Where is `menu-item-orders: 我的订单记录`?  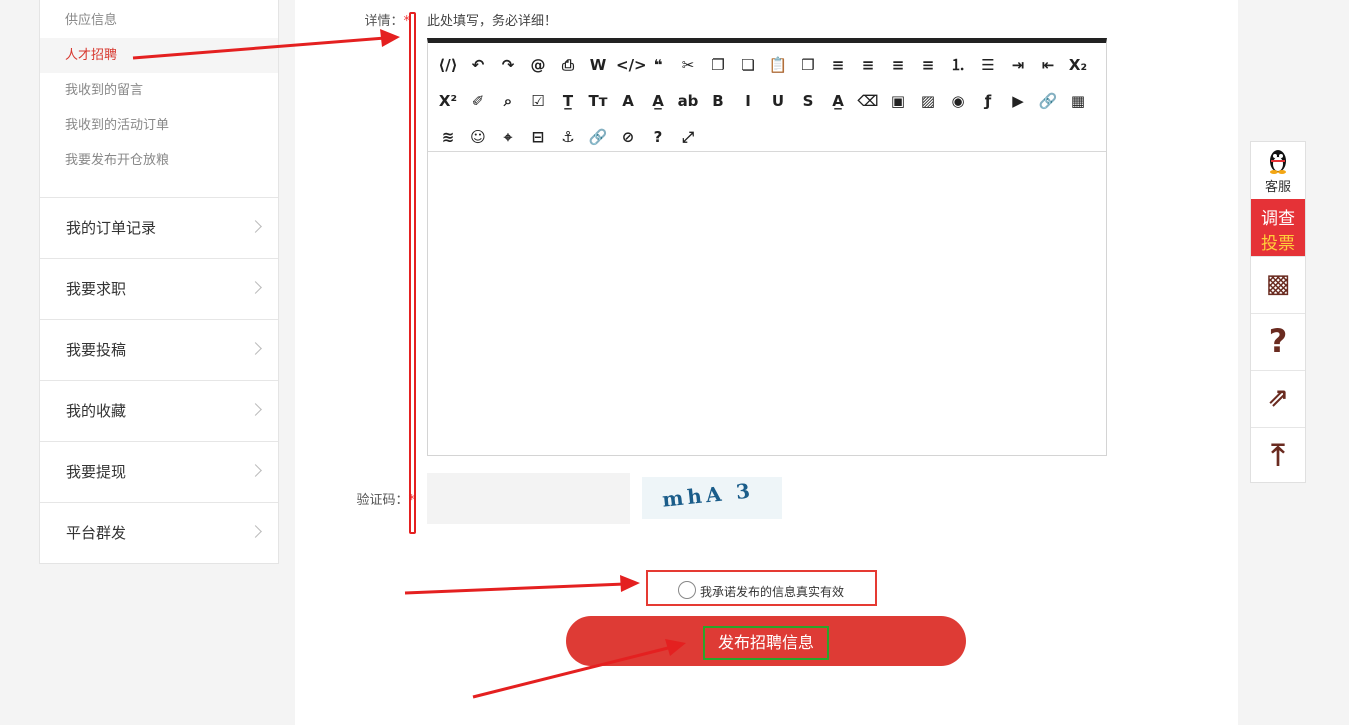
menu-item-orders: 我的订单记录 is located at coordinates (159, 228).